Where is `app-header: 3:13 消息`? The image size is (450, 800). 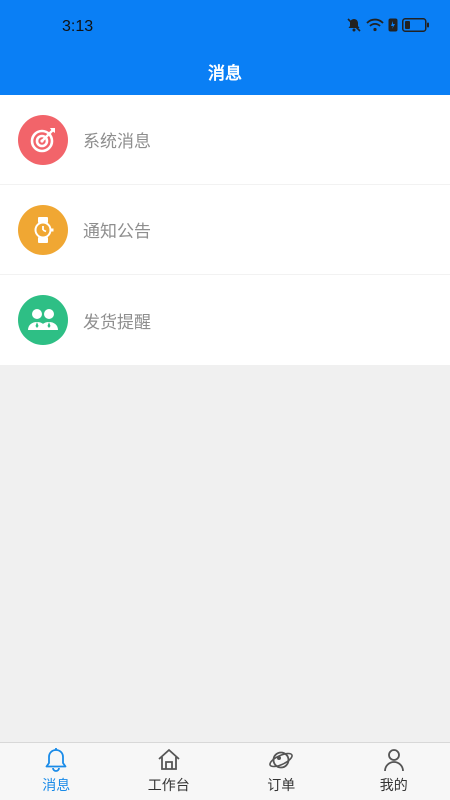 app-header: 3:13 消息 is located at coordinates (225, 47).